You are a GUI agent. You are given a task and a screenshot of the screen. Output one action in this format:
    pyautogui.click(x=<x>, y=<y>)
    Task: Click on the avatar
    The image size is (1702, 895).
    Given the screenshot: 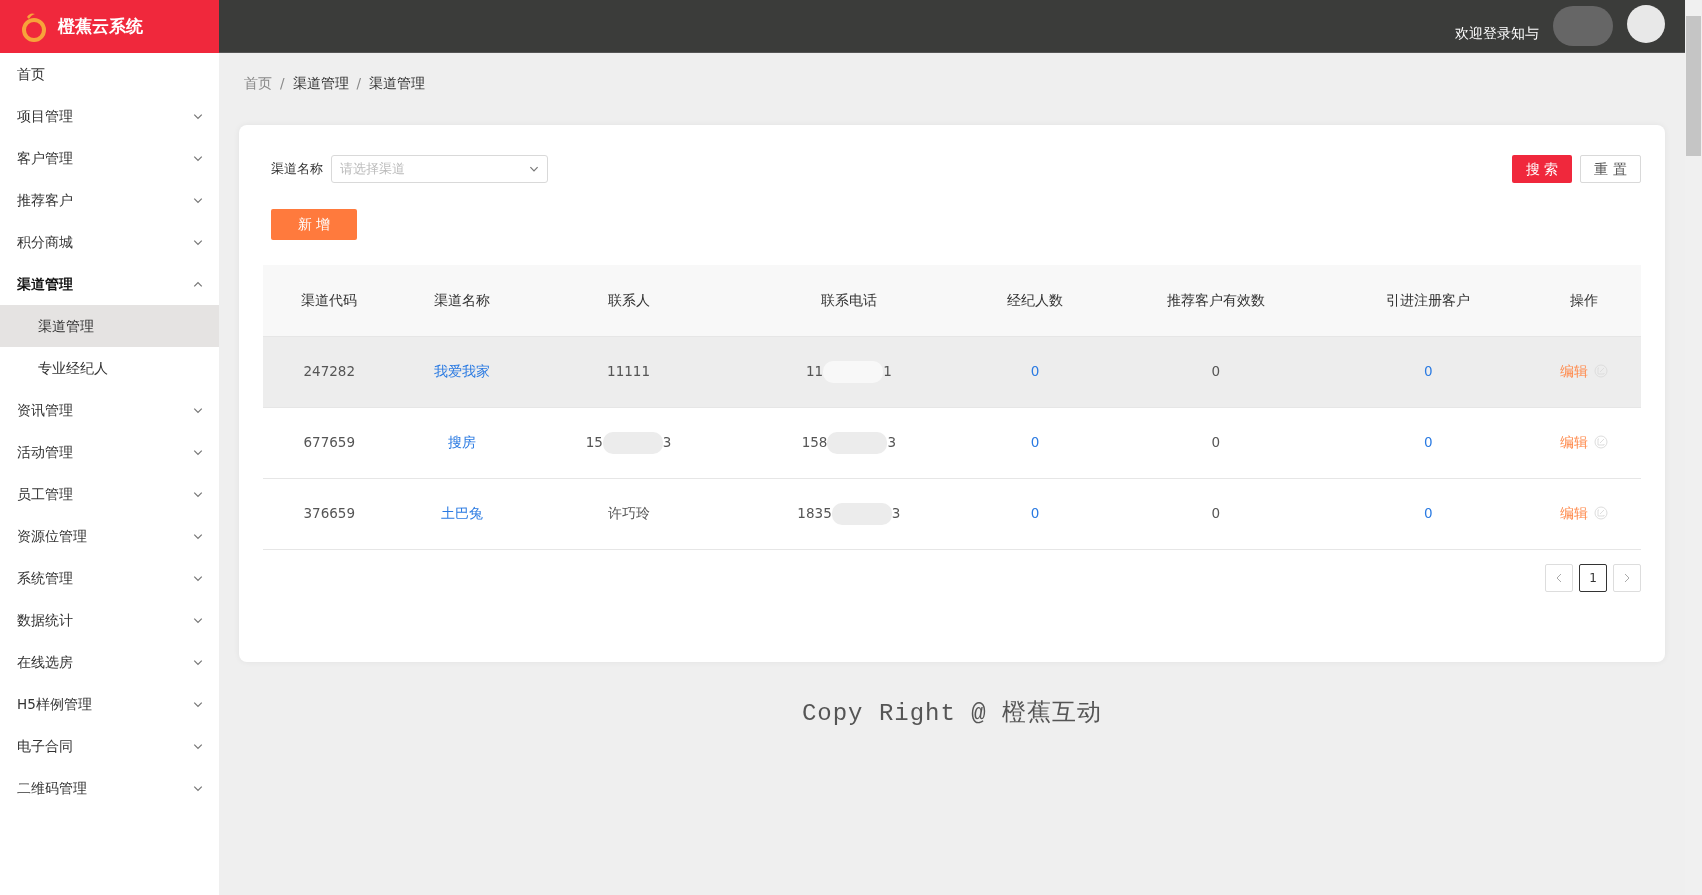 What is the action you would take?
    pyautogui.click(x=1646, y=24)
    